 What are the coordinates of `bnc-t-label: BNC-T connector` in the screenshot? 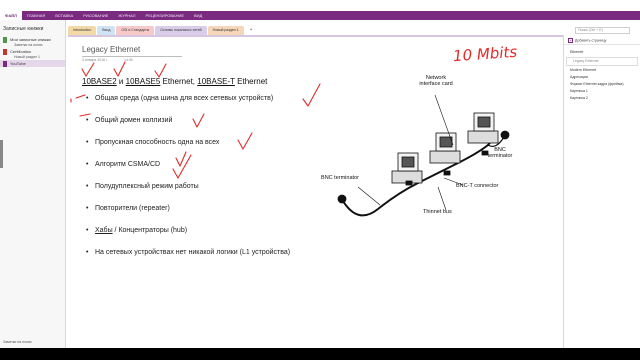 It's located at (477, 186).